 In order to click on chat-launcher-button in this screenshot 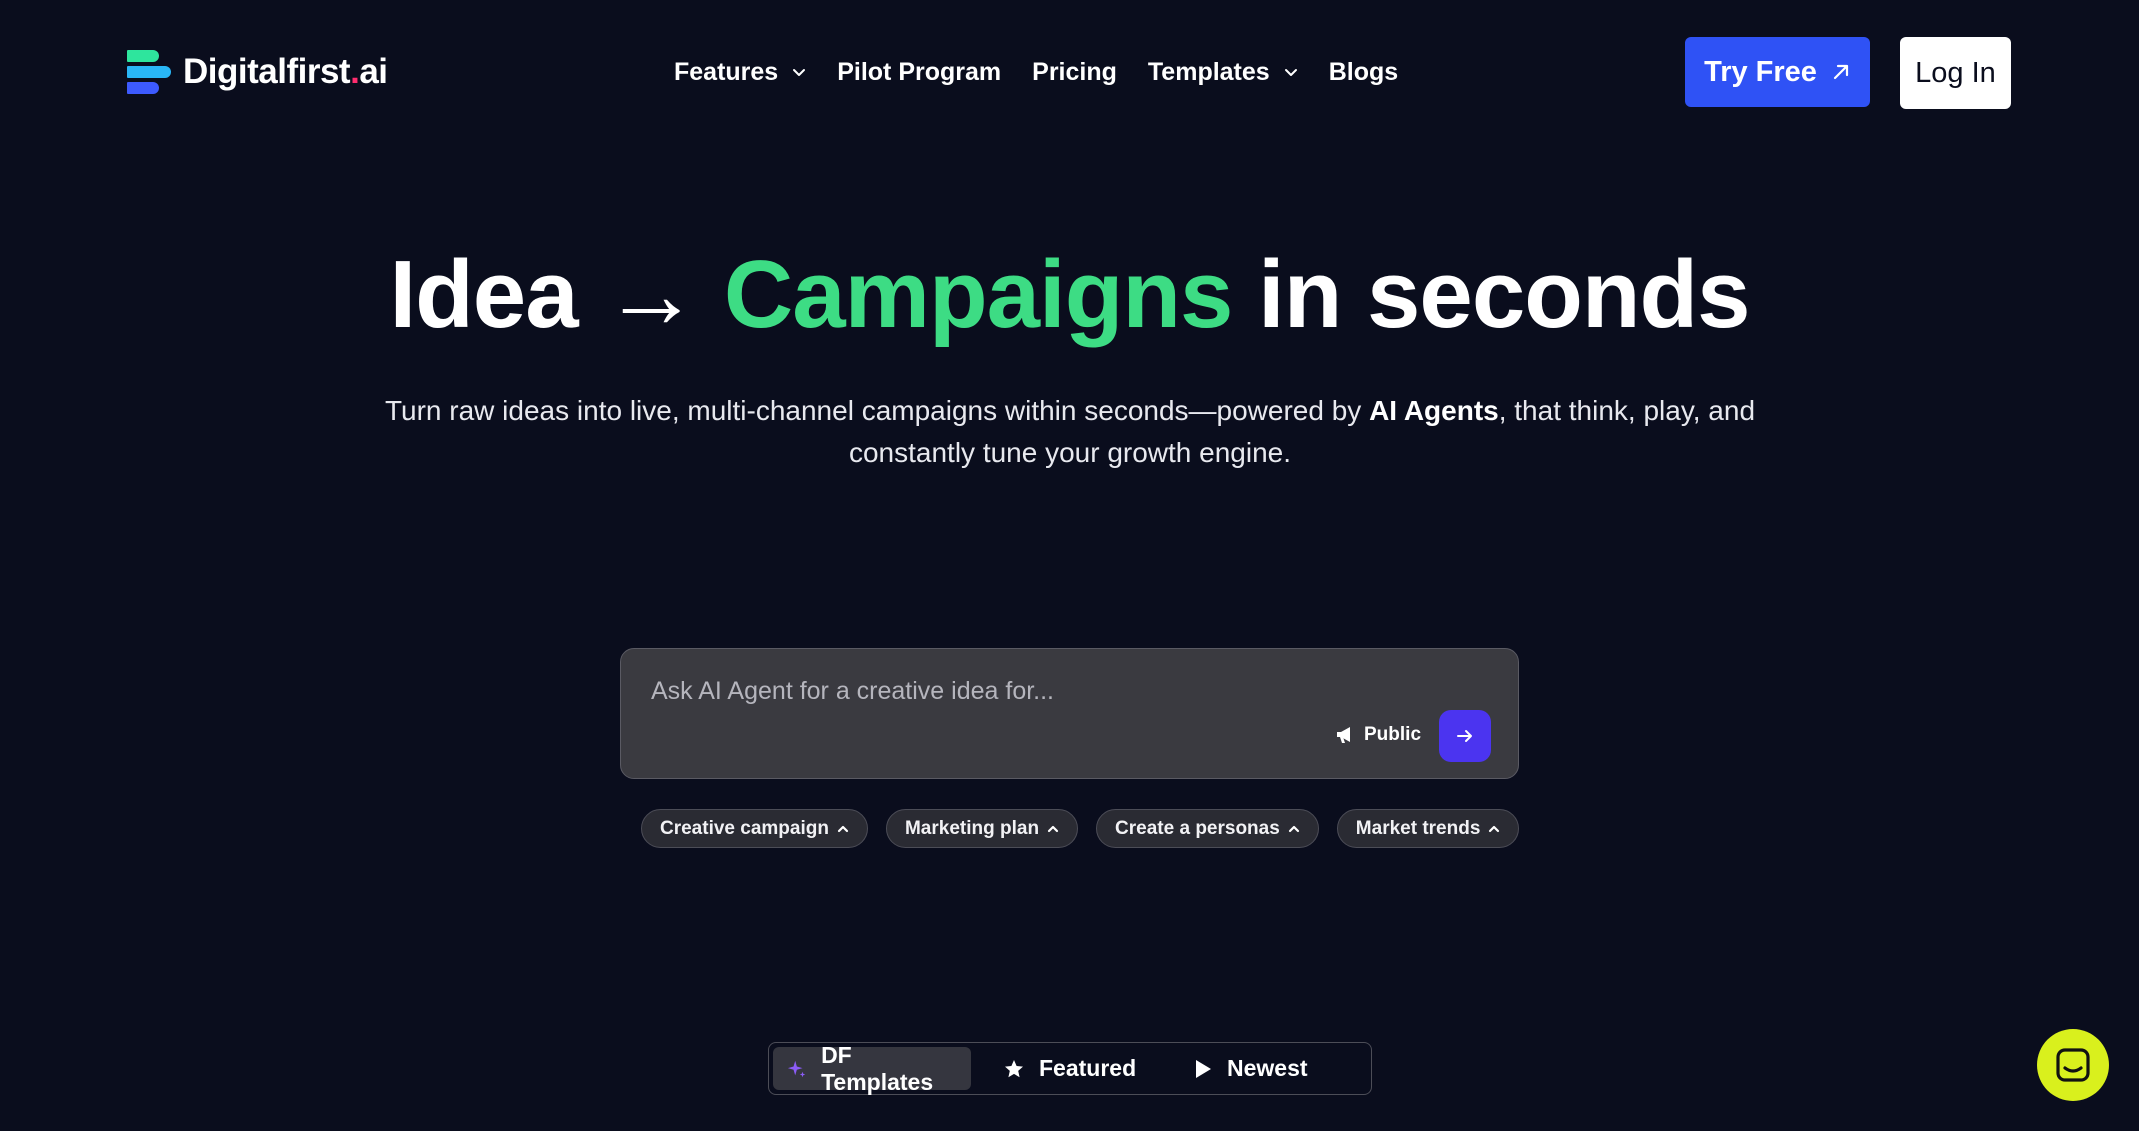, I will do `click(2073, 1065)`.